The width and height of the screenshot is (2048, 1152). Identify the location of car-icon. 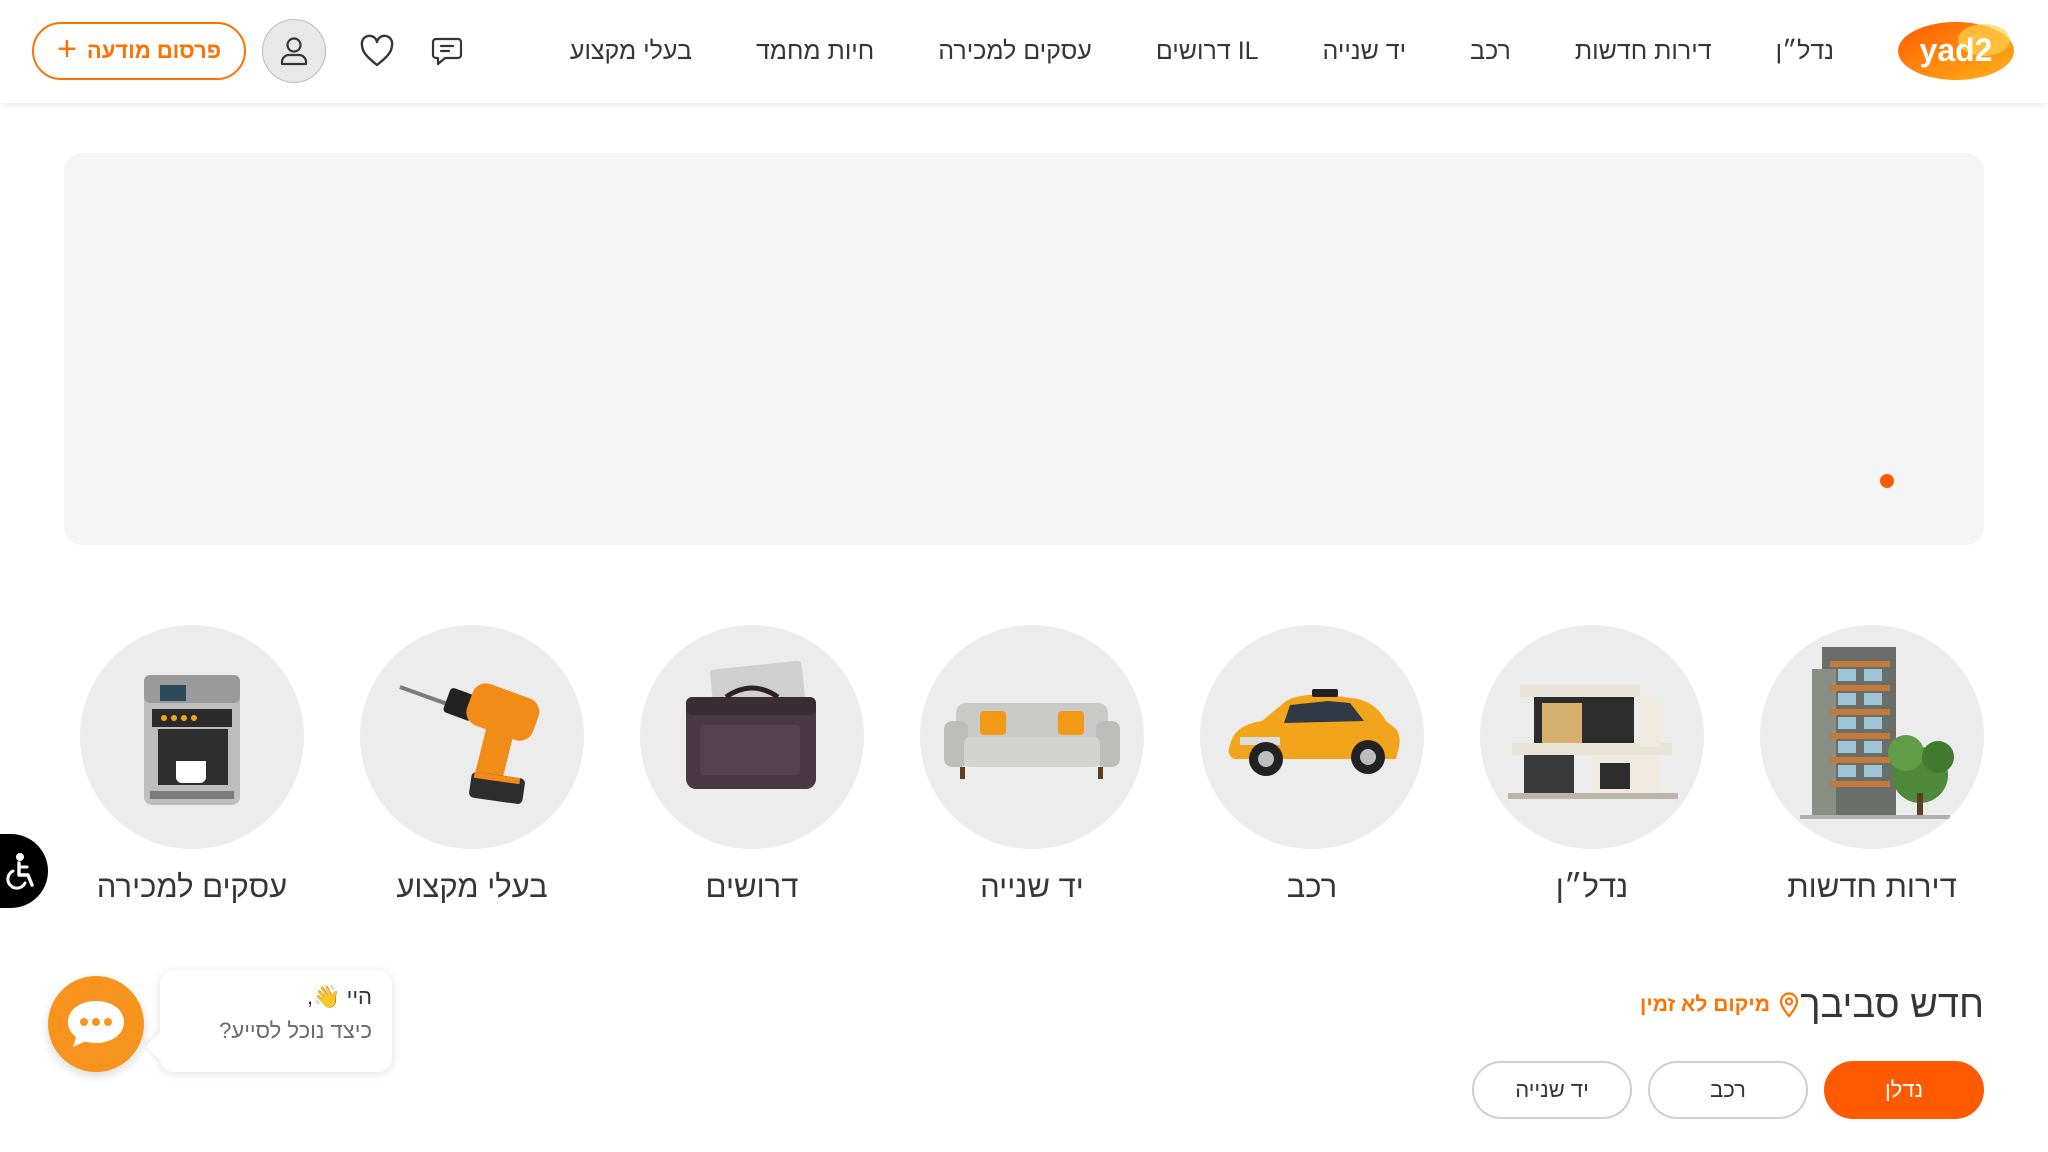
(1312, 737).